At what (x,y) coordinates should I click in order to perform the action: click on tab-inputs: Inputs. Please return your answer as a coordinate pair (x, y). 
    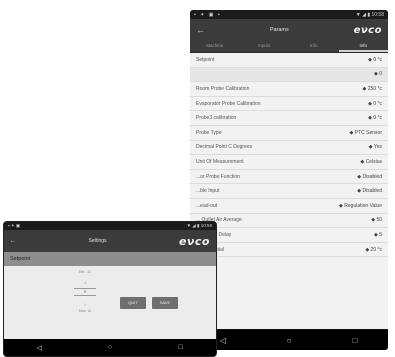
    Looking at the image, I should click on (265, 46).